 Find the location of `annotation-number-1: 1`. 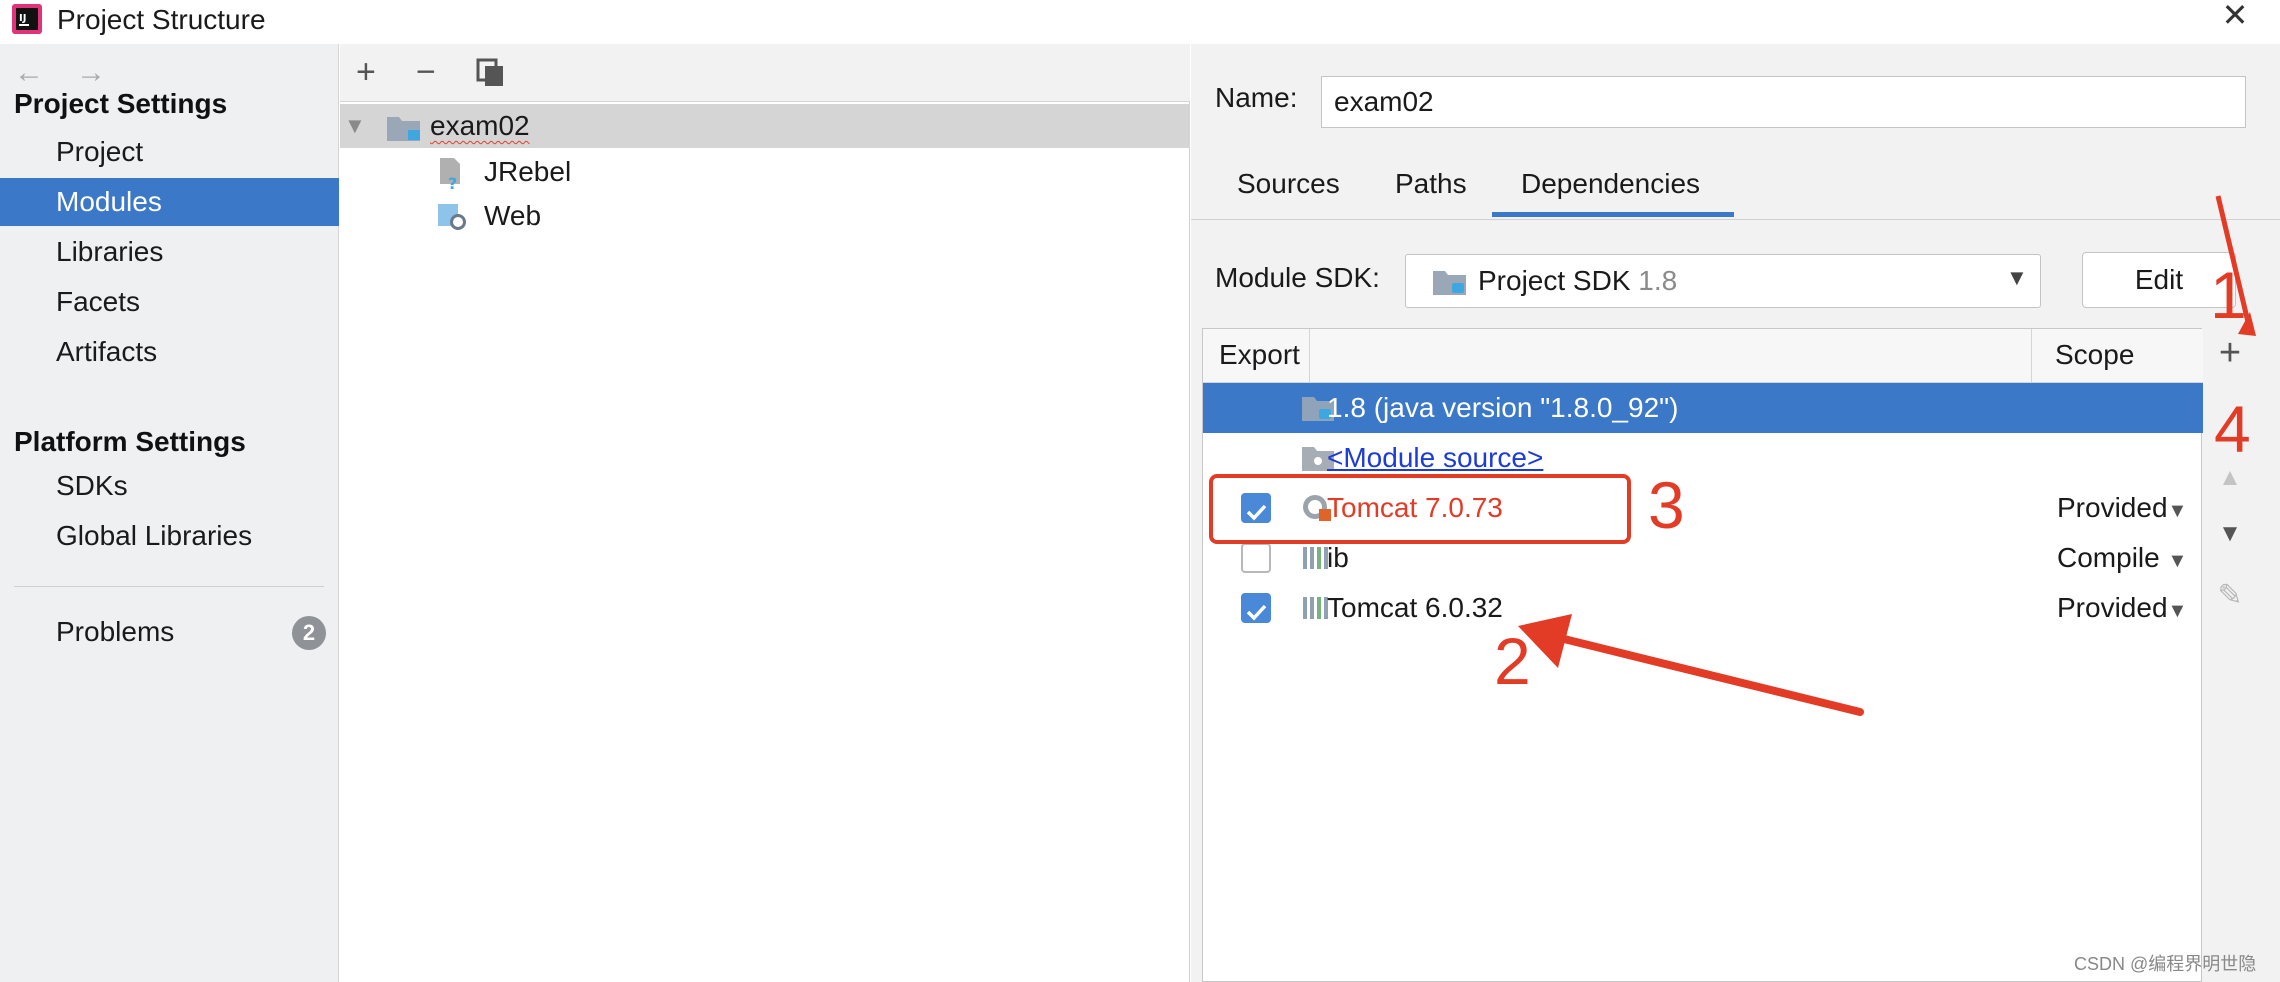

annotation-number-1: 1 is located at coordinates (2228, 295).